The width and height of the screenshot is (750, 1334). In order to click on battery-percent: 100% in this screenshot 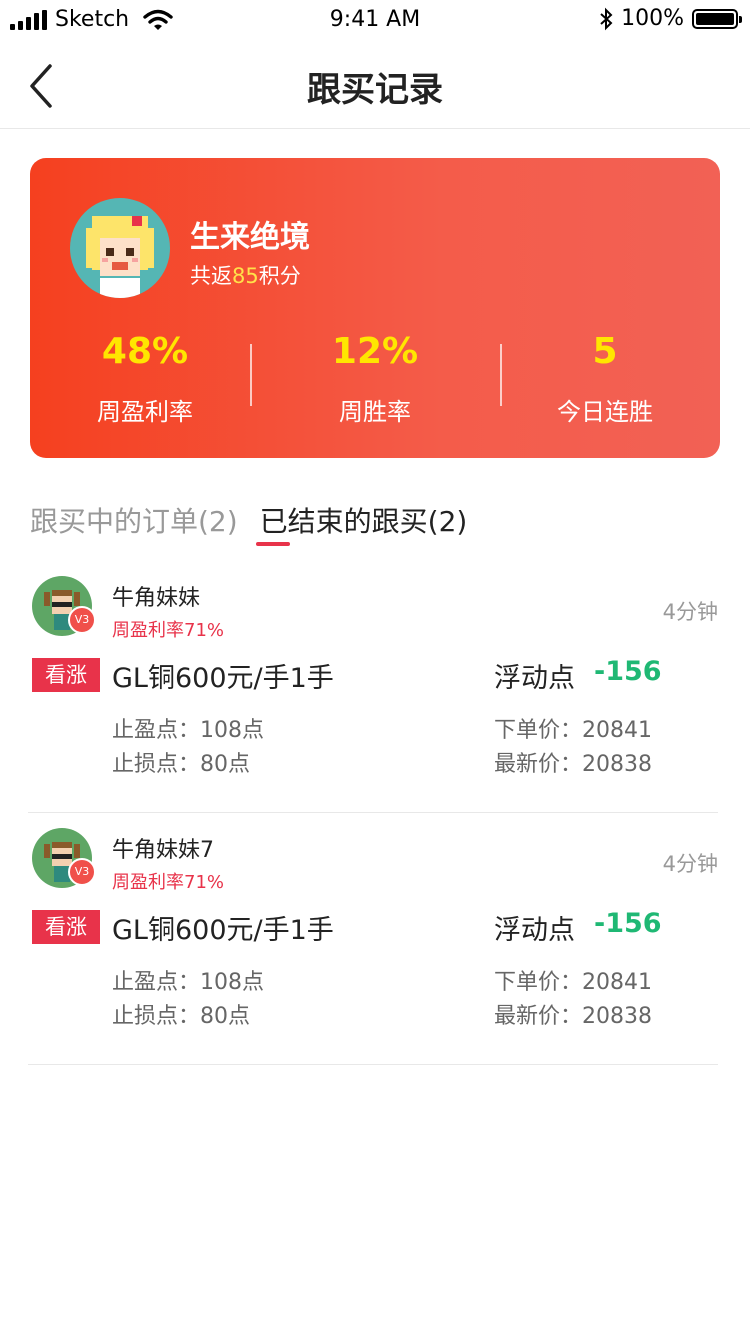, I will do `click(652, 18)`.